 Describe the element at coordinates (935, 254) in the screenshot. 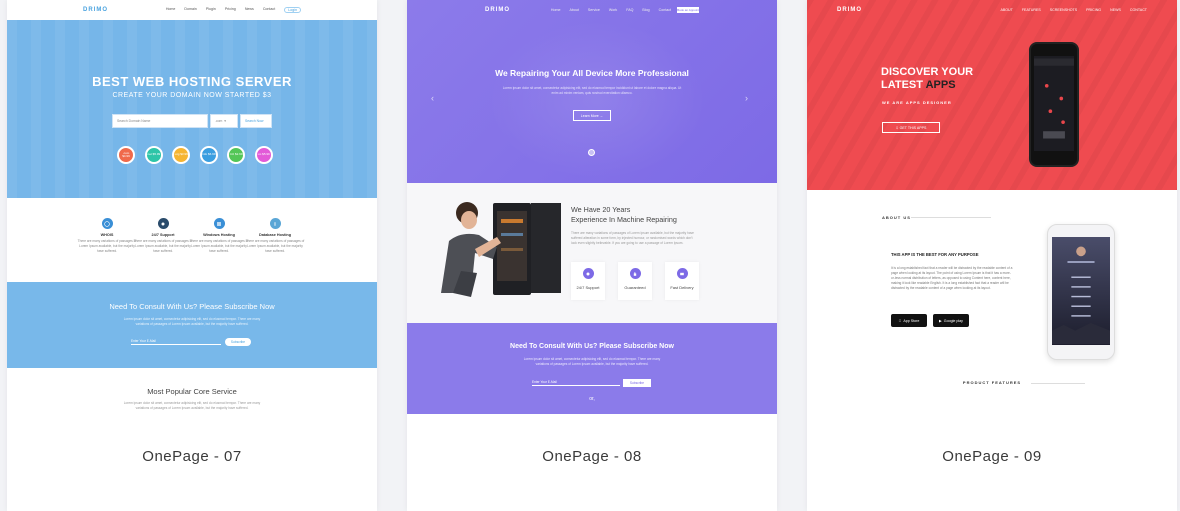

I see `about-title: THIS APP IS THE BEST FOR ANY PURPOSE` at that location.